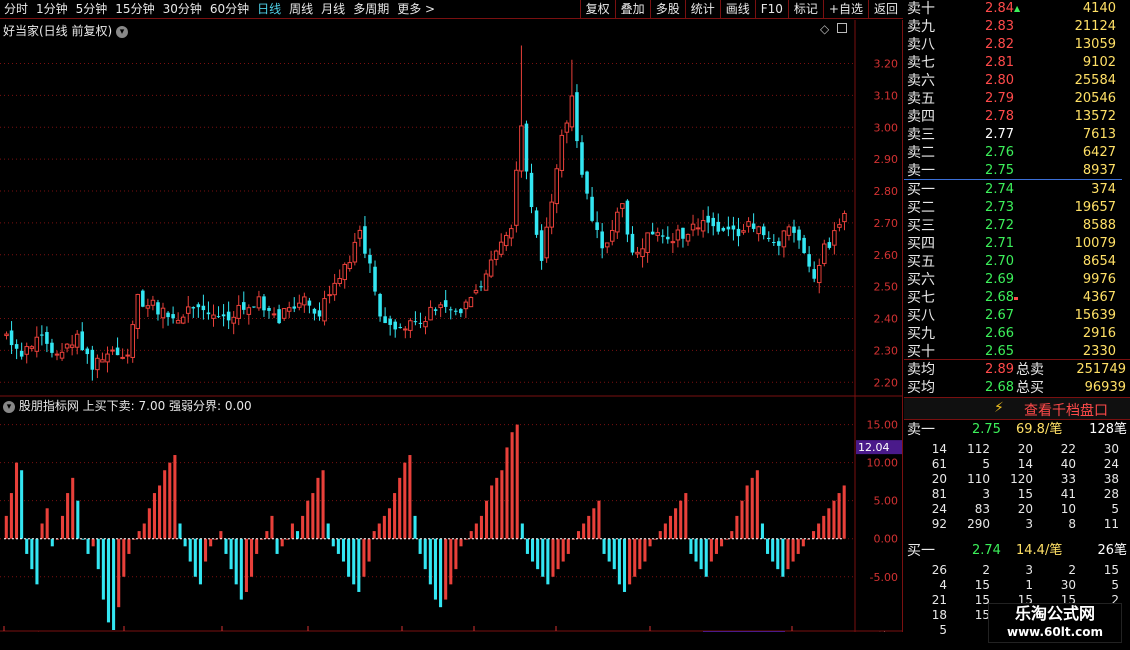 This screenshot has width=1130, height=650. Describe the element at coordinates (1081, 81) in the screenshot. I see `order-book-volume: 25584` at that location.